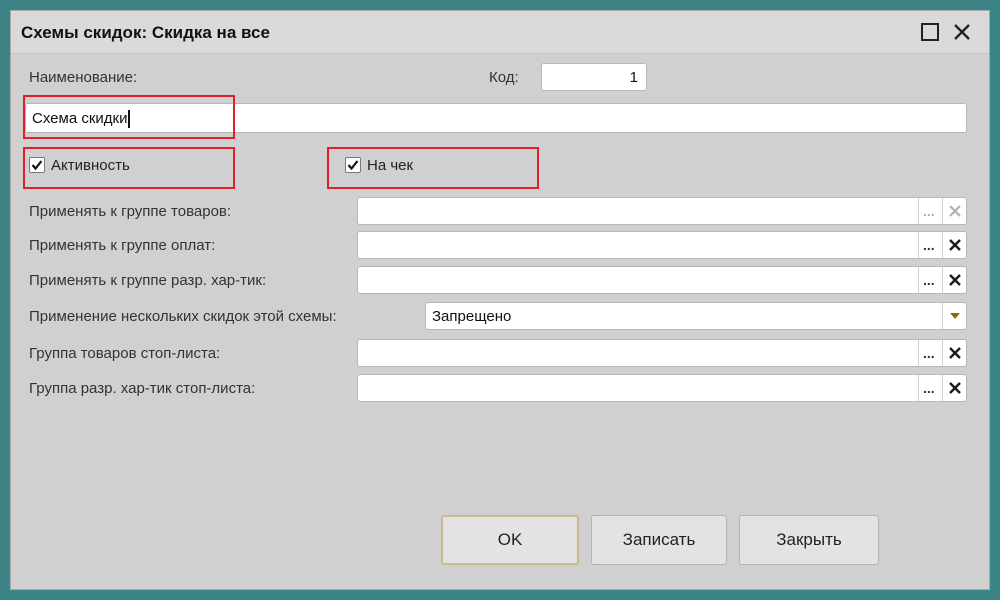 Image resolution: width=1000 pixels, height=600 pixels. I want to click on chevron-down-icon, so click(955, 316).